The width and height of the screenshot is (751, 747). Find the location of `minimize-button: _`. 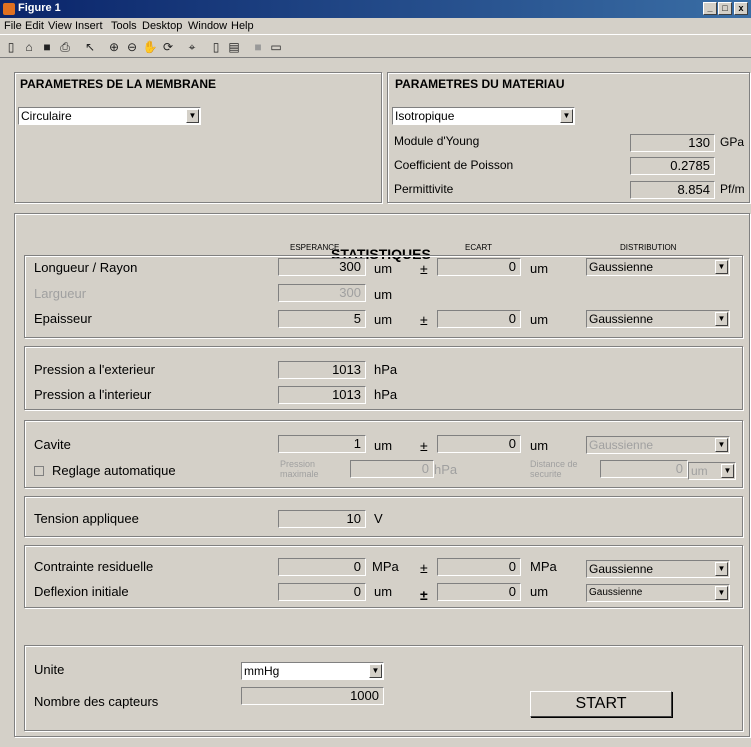

minimize-button: _ is located at coordinates (710, 8).